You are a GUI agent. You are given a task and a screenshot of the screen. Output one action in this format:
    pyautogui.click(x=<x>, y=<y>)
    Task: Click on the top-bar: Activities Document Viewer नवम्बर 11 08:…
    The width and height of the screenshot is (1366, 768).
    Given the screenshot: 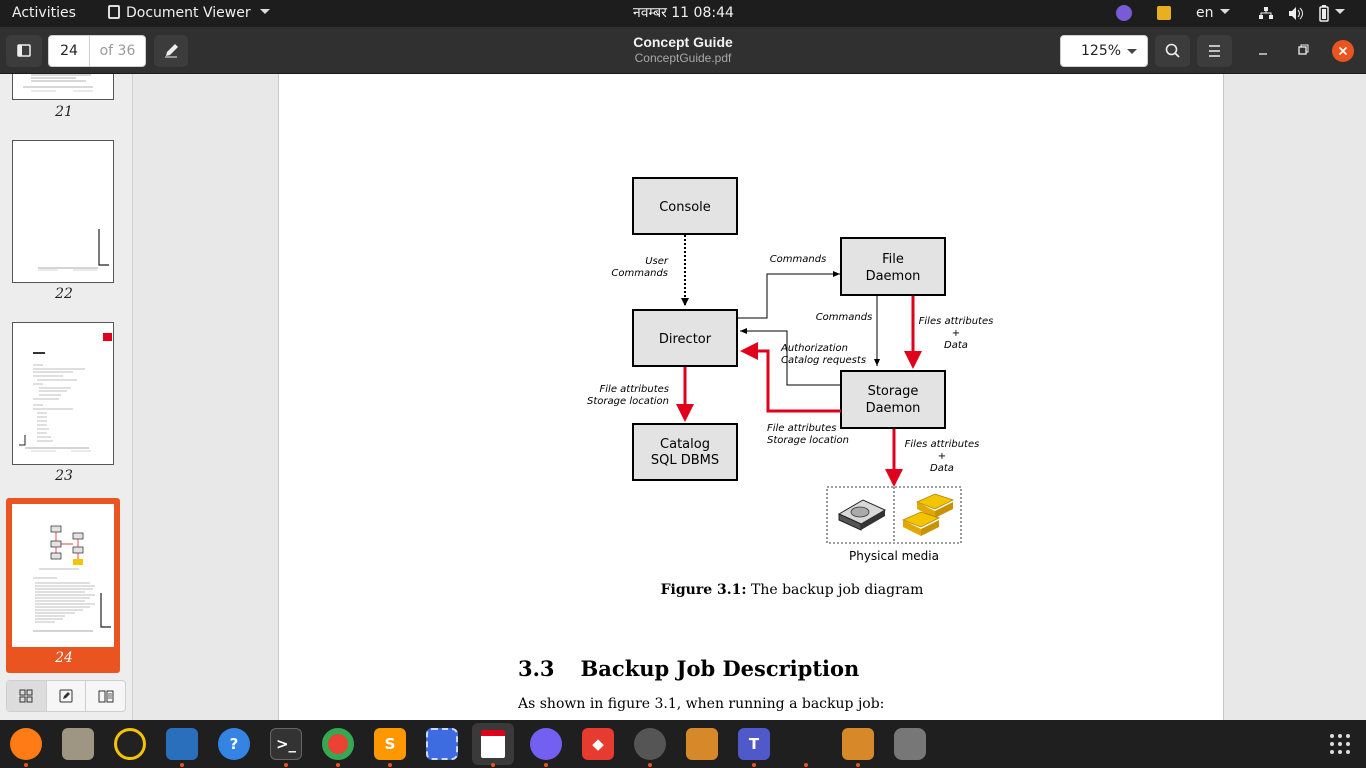 What is the action you would take?
    pyautogui.click(x=683, y=13)
    